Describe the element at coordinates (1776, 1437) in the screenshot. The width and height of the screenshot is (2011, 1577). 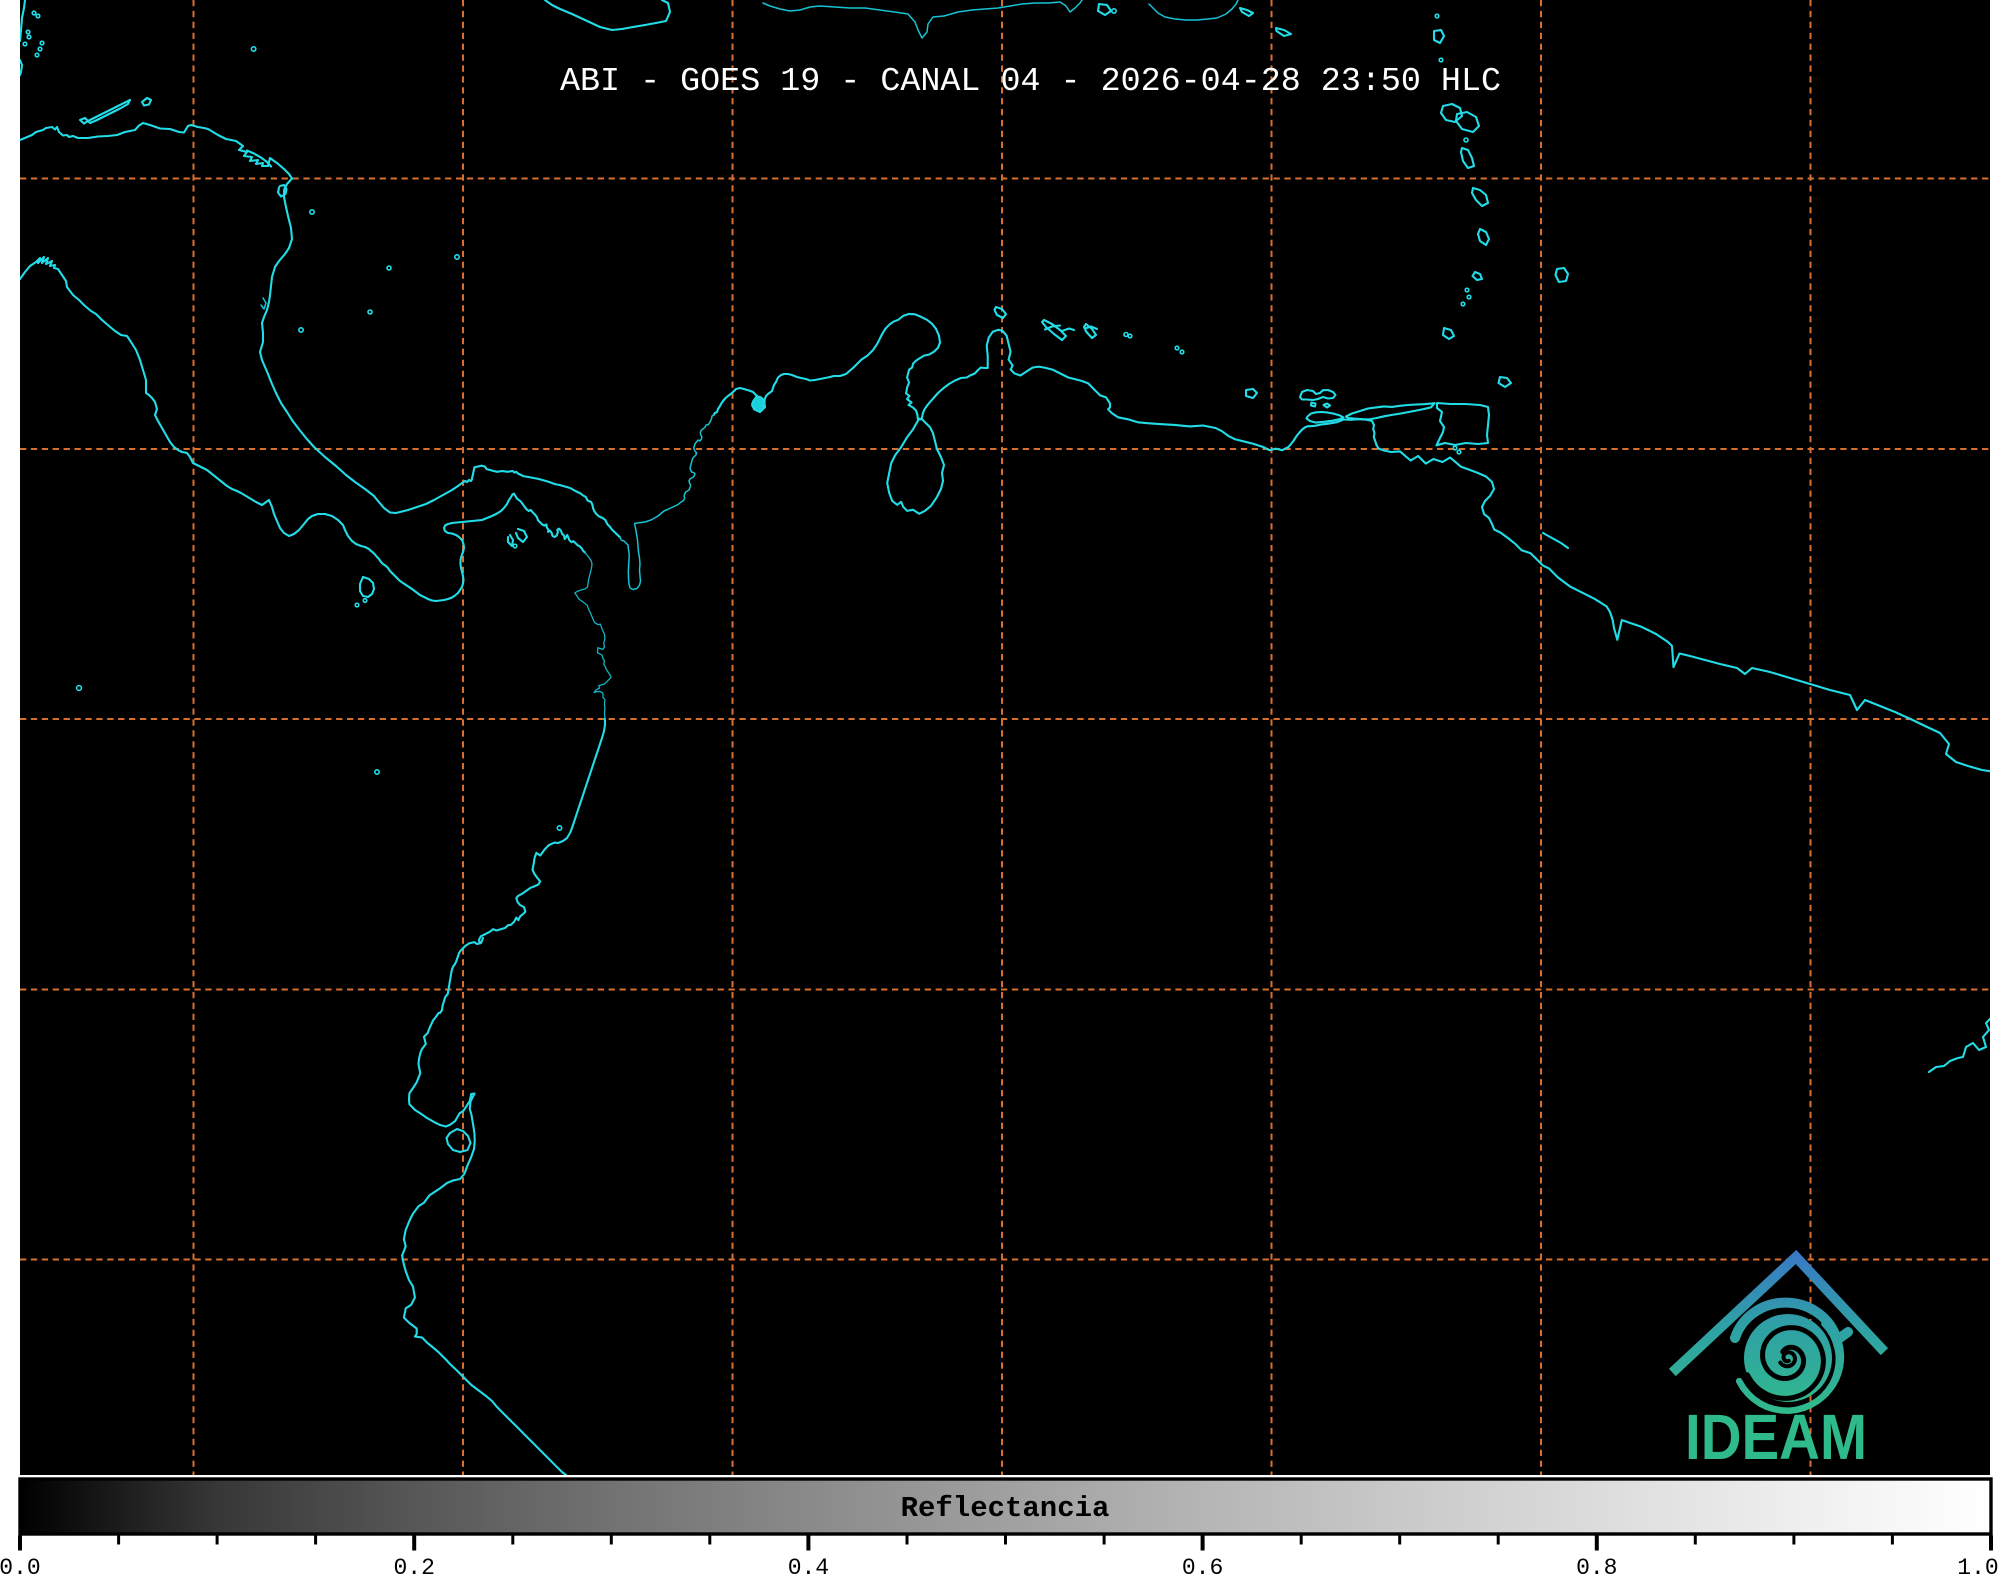
I see `svg-text: IDEAM` at that location.